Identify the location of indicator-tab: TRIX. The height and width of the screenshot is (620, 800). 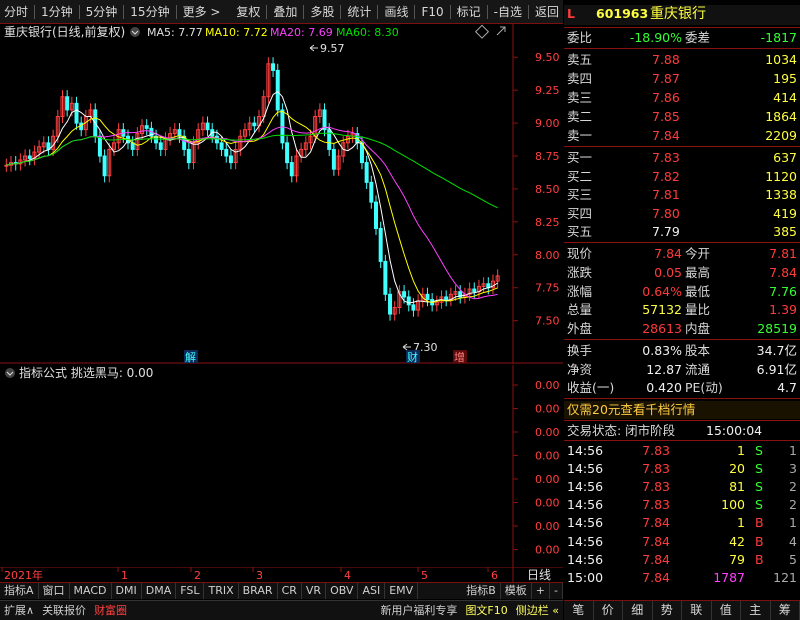
(221, 591).